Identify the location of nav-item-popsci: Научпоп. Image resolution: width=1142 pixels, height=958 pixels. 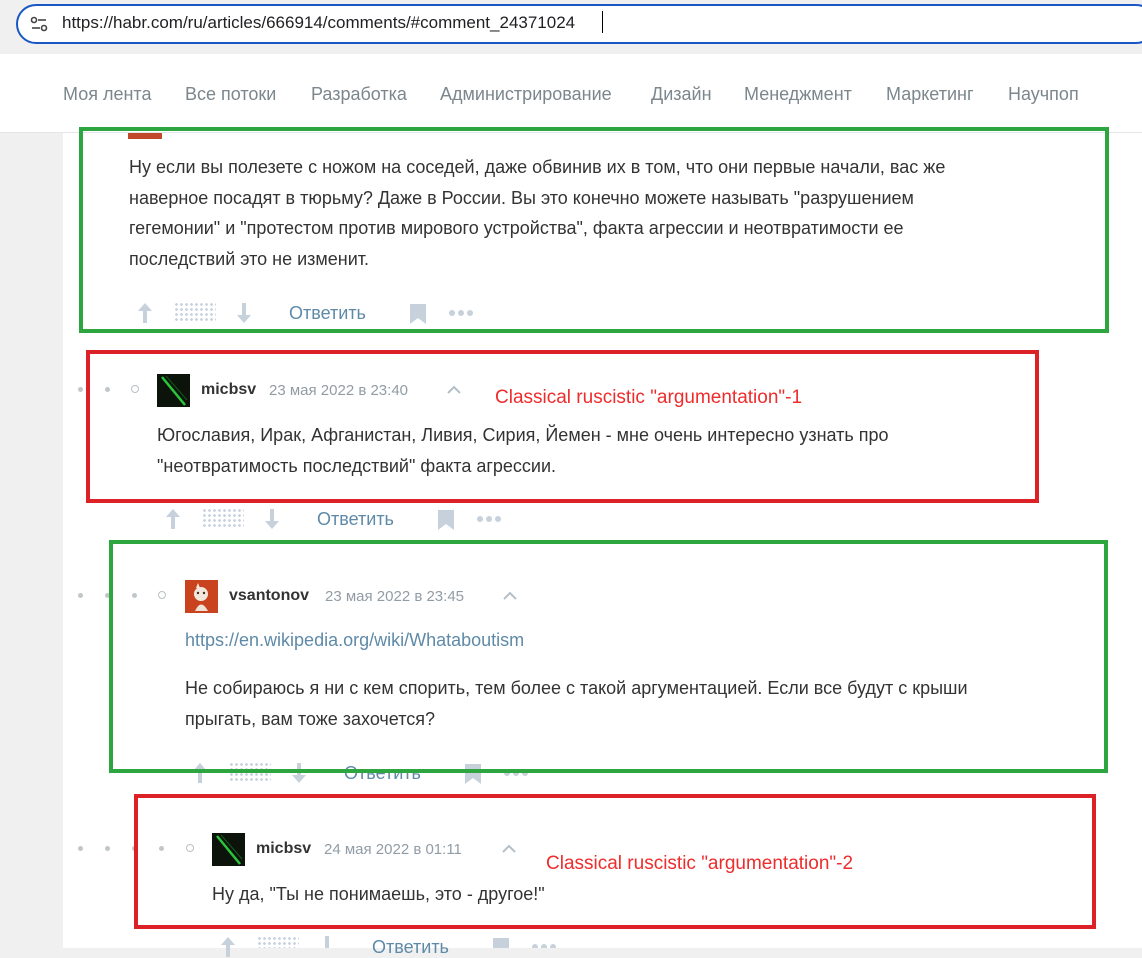
(1043, 94).